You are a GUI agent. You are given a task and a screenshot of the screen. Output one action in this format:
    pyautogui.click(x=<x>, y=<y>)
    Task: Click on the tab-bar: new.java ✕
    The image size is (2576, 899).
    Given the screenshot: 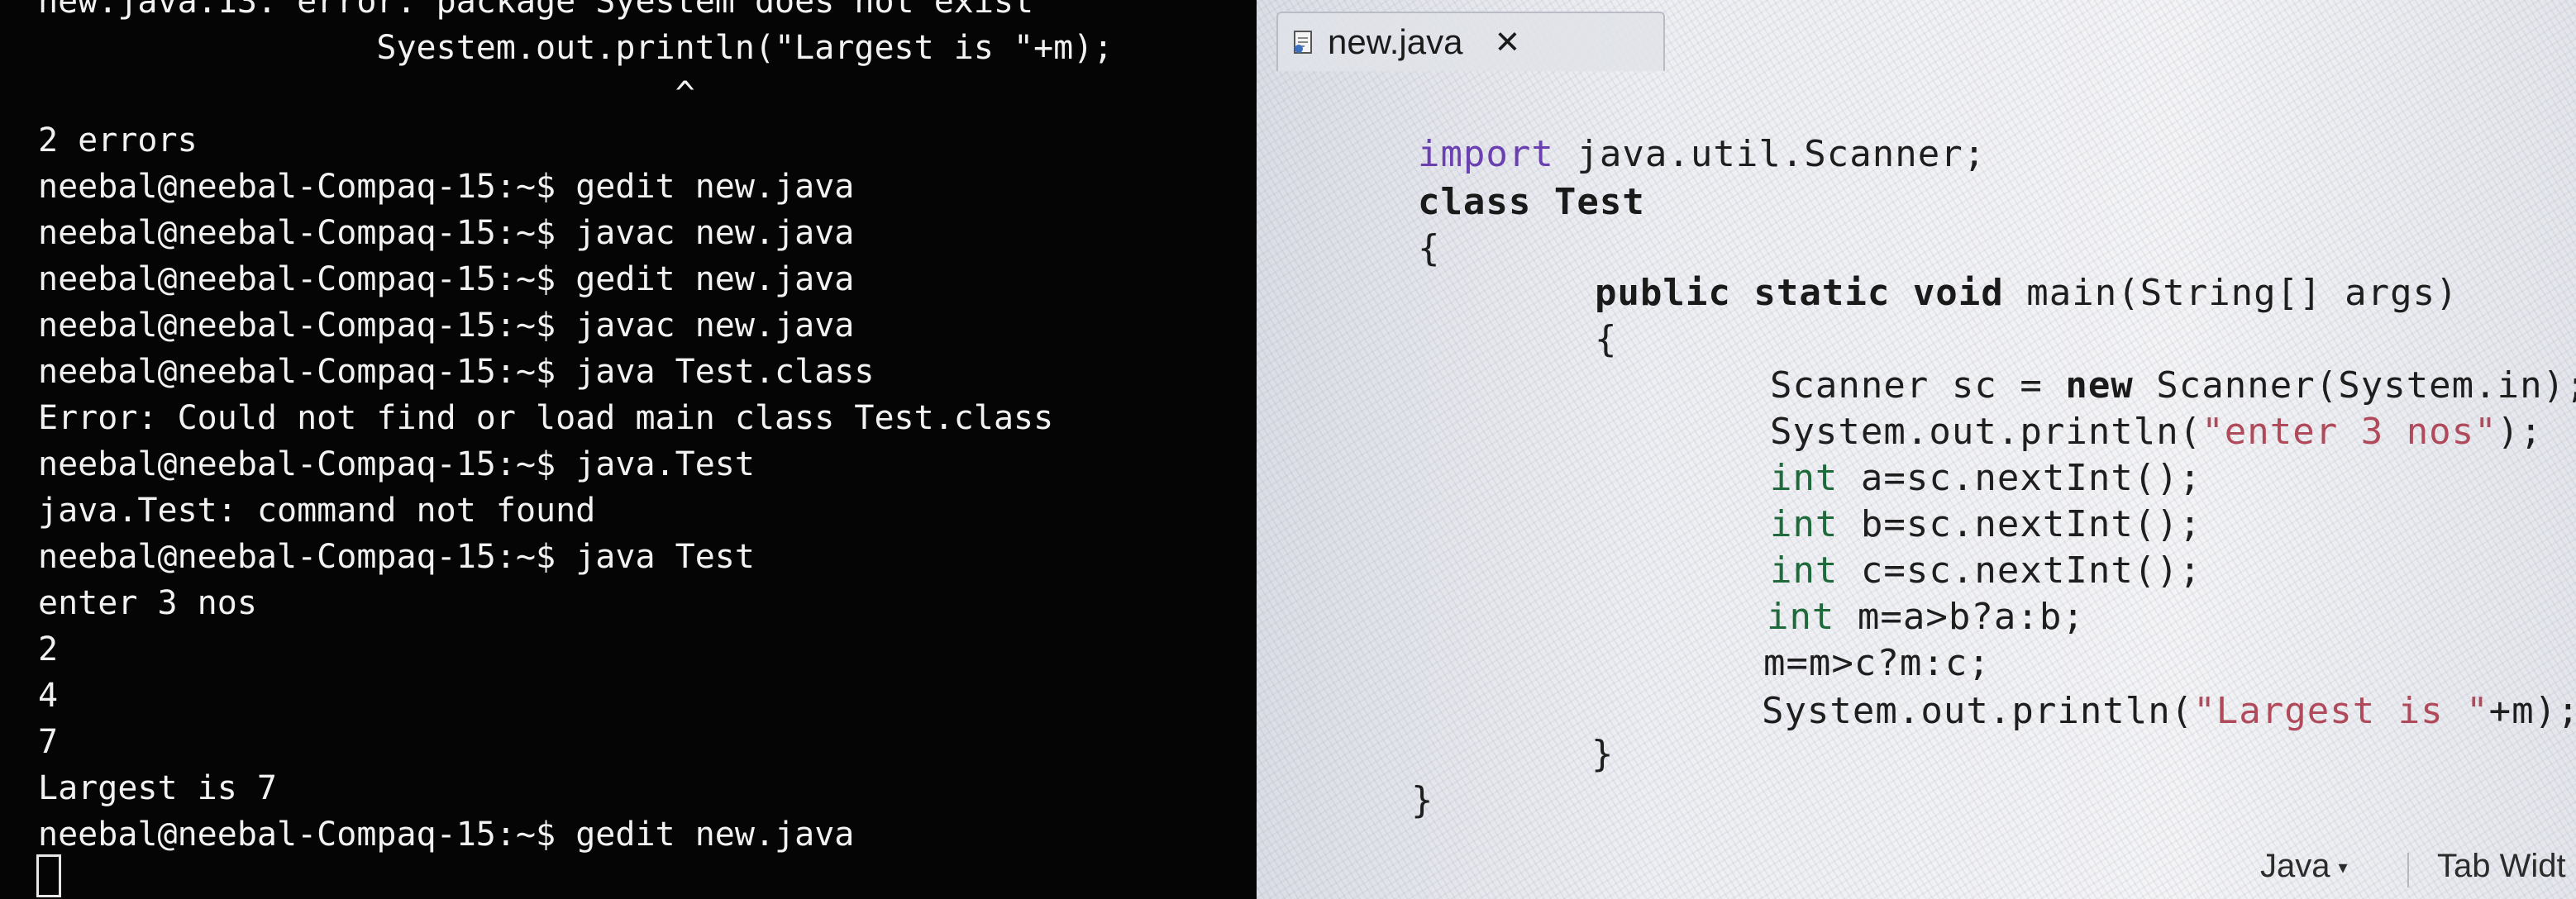 What is the action you would take?
    pyautogui.click(x=1916, y=41)
    